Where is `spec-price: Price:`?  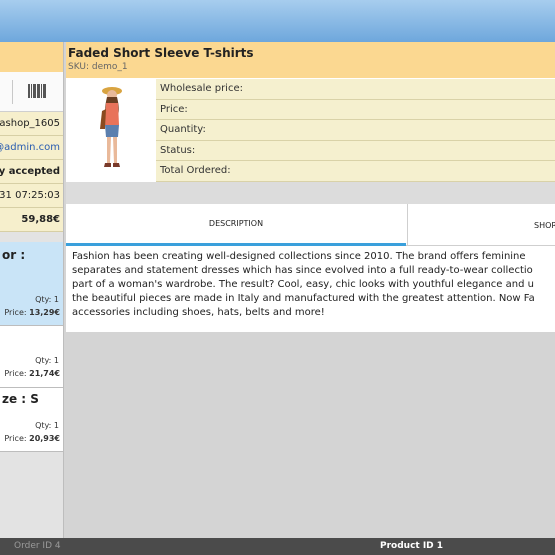
spec-price: Price: is located at coordinates (355, 109).